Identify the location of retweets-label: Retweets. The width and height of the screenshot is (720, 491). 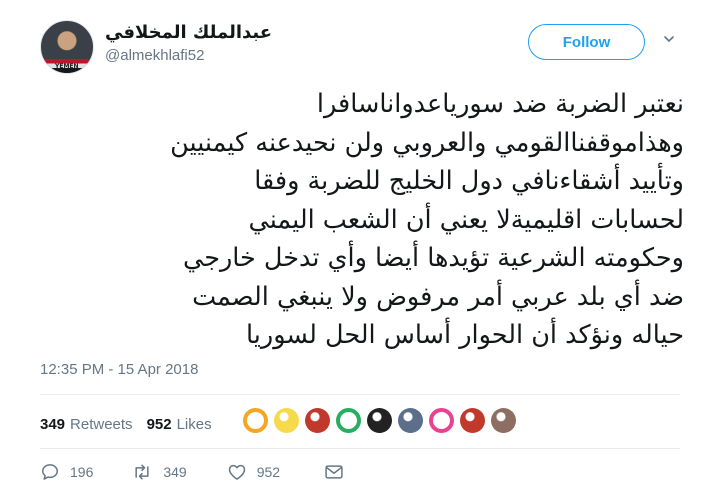
(101, 424).